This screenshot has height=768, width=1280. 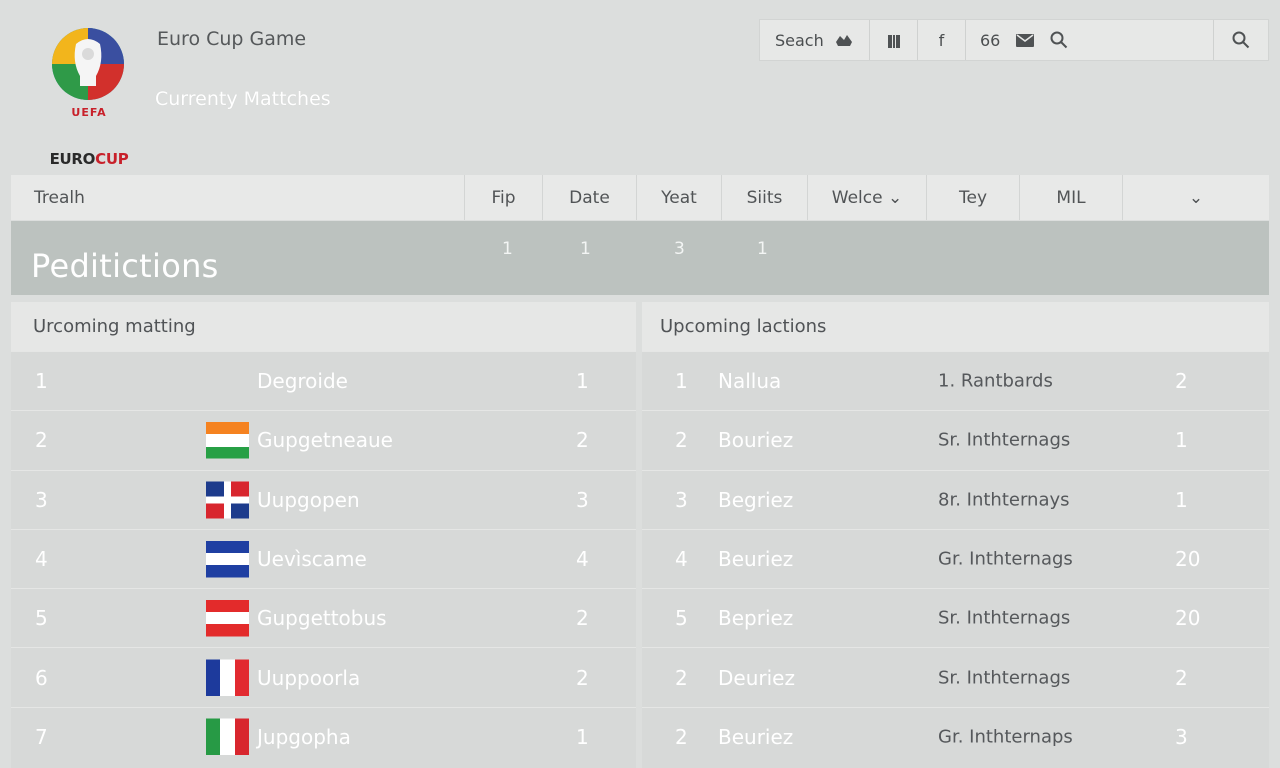 I want to click on column-header: MIL, so click(x=1070, y=197).